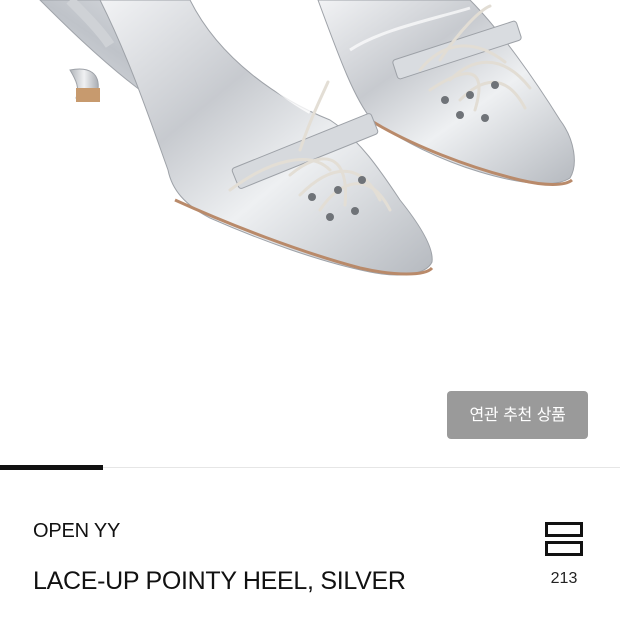 Image resolution: width=620 pixels, height=620 pixels. Describe the element at coordinates (84, 85) in the screenshot. I see `left-shoe-heel` at that location.